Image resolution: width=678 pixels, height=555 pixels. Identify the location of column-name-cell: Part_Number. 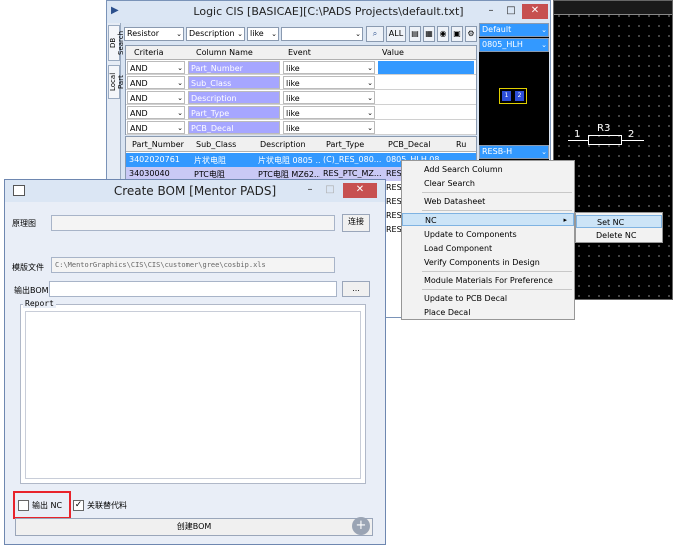
(234, 67).